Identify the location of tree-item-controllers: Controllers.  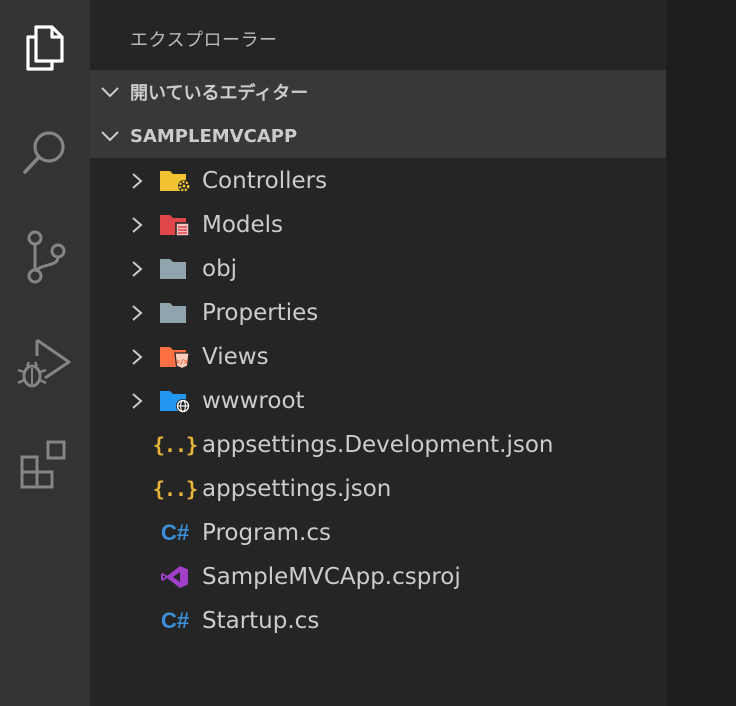
(378, 181).